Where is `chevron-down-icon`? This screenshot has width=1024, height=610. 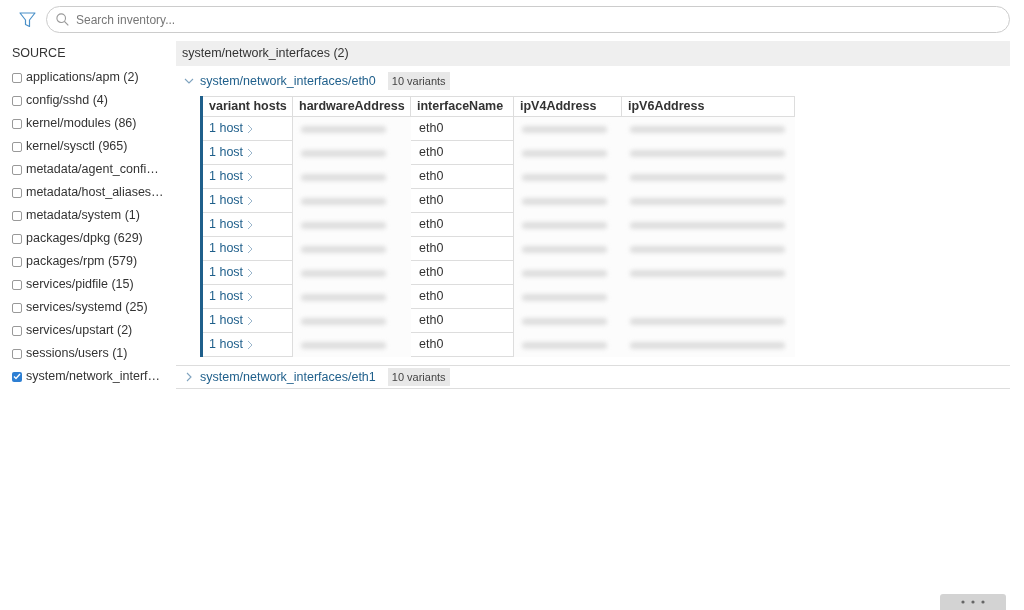
chevron-down-icon is located at coordinates (189, 81).